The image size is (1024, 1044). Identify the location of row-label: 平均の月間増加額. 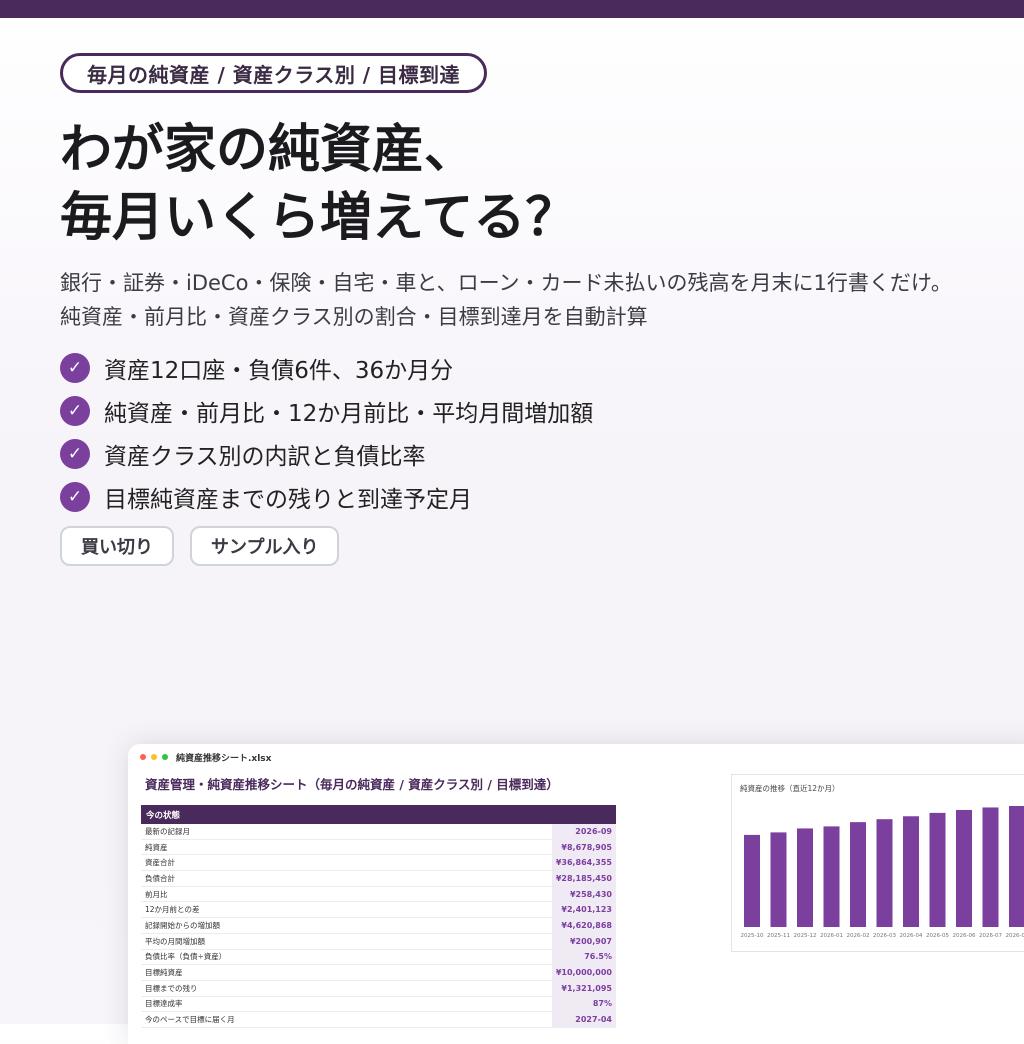
(346, 941).